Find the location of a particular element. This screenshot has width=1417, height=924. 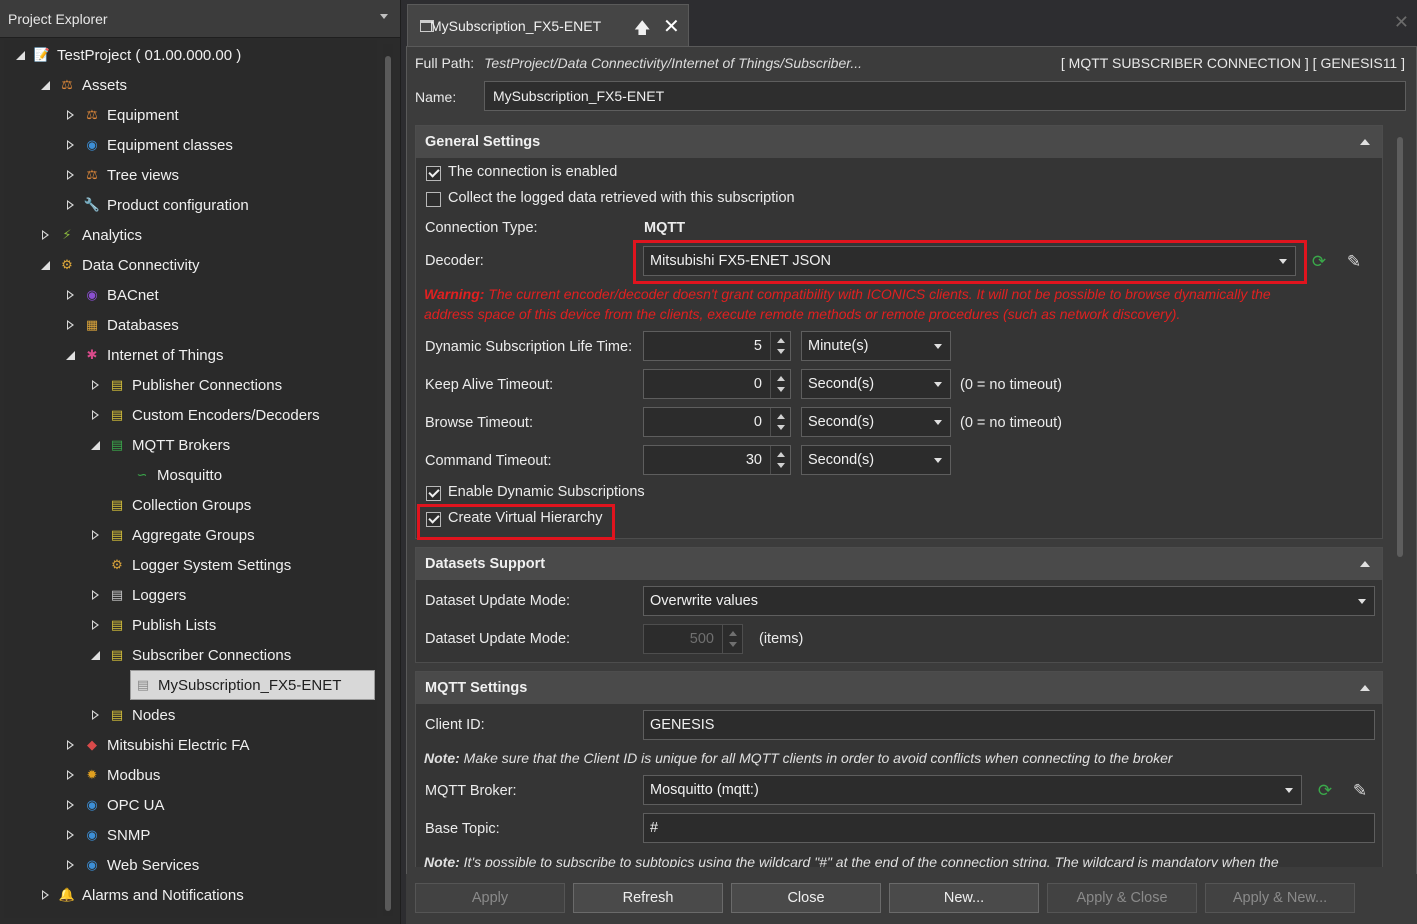

dyn-life-spinner is located at coordinates (780, 346).